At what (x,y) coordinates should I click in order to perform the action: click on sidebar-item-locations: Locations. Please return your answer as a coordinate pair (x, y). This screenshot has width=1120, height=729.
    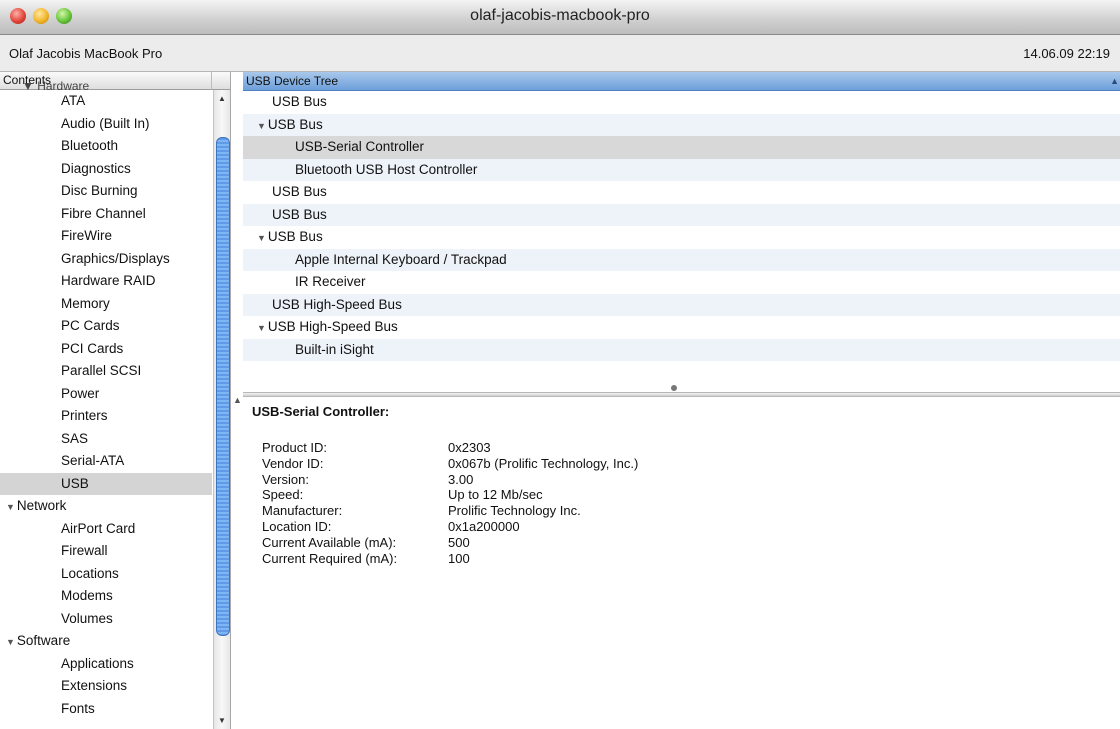
    Looking at the image, I should click on (106, 574).